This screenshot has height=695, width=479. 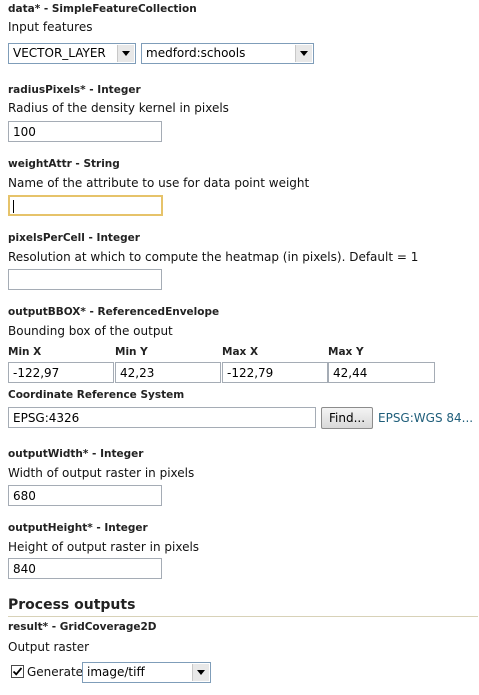 What do you see at coordinates (25, 352) in the screenshot?
I see `min-x-header: Min X` at bounding box center [25, 352].